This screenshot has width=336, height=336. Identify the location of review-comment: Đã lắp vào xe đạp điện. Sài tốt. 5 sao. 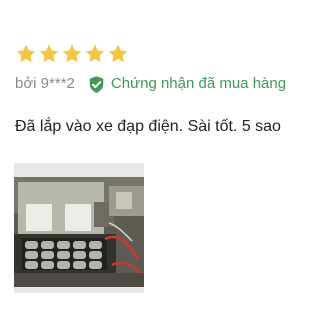
(148, 126).